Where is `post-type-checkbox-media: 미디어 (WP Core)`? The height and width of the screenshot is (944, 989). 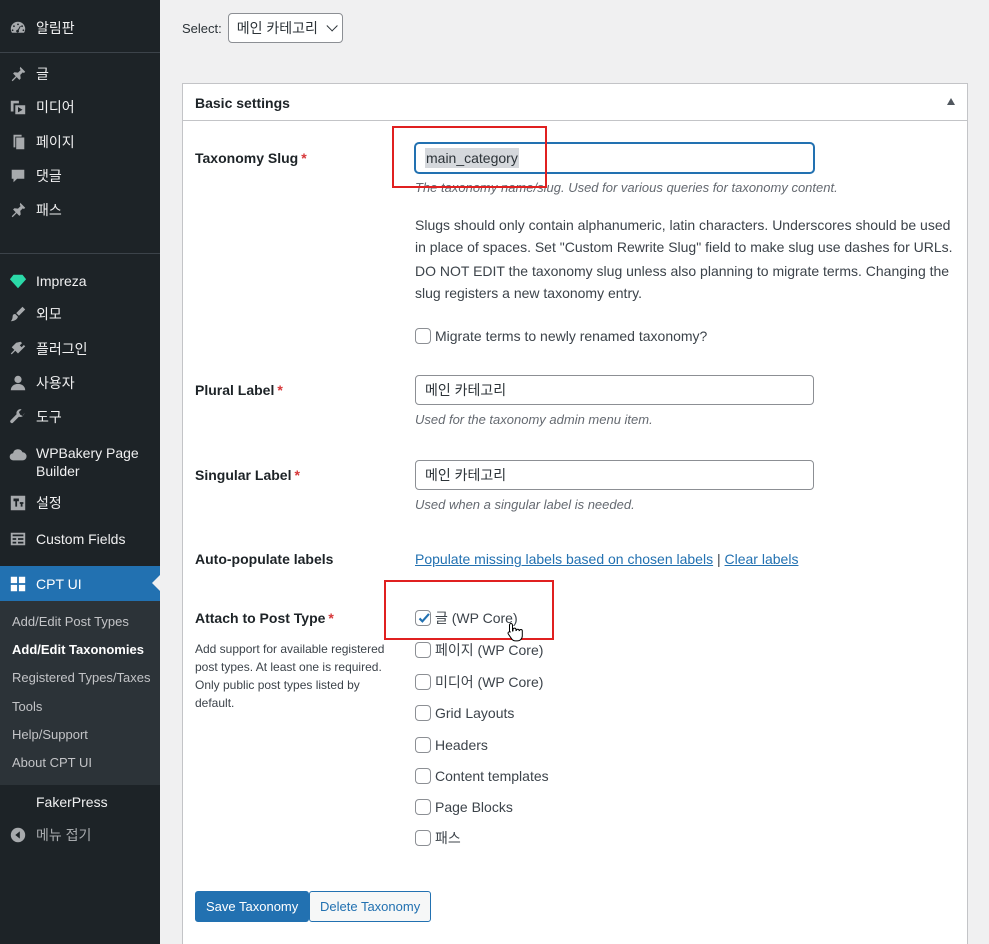 post-type-checkbox-media: 미디어 (WP Core) is located at coordinates (479, 682).